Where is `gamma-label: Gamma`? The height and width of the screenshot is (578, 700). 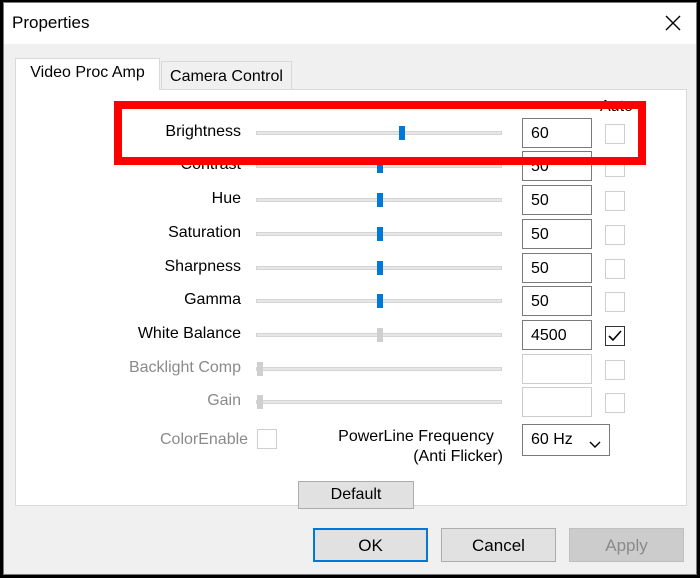
gamma-label: Gamma is located at coordinates (212, 299).